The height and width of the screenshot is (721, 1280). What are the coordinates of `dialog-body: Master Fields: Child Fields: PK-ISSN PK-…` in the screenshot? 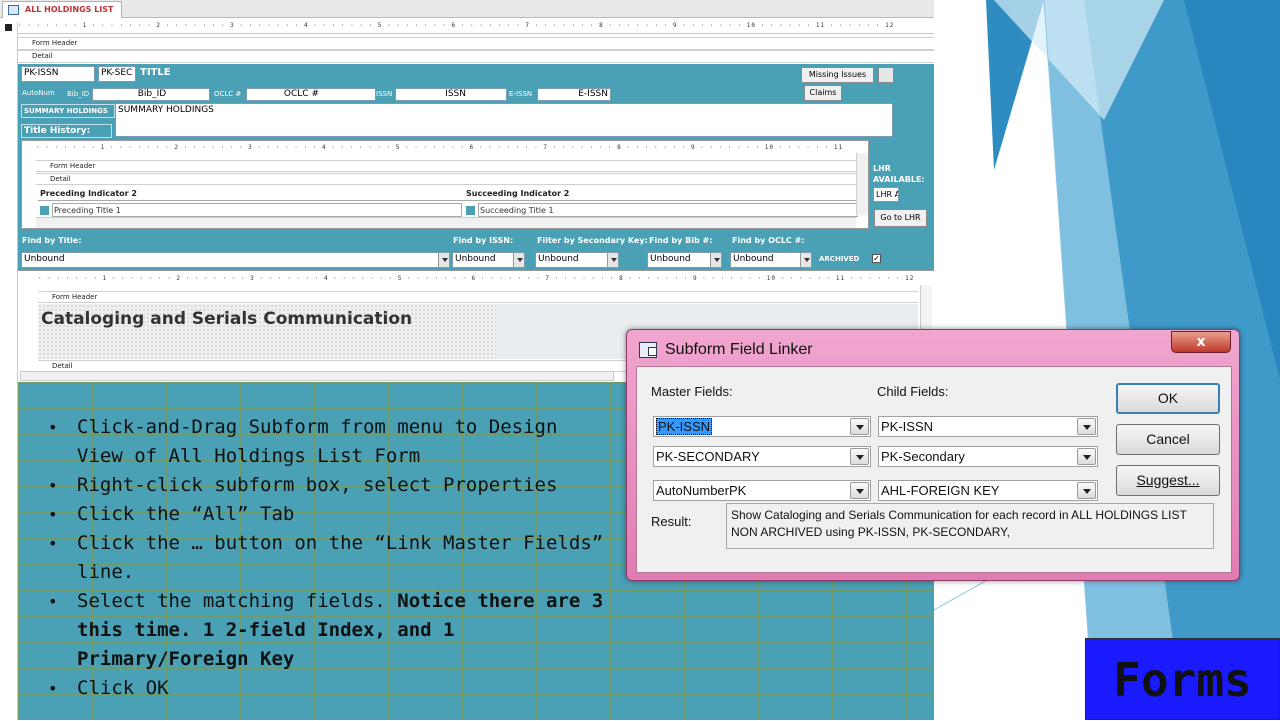 It's located at (934, 469).